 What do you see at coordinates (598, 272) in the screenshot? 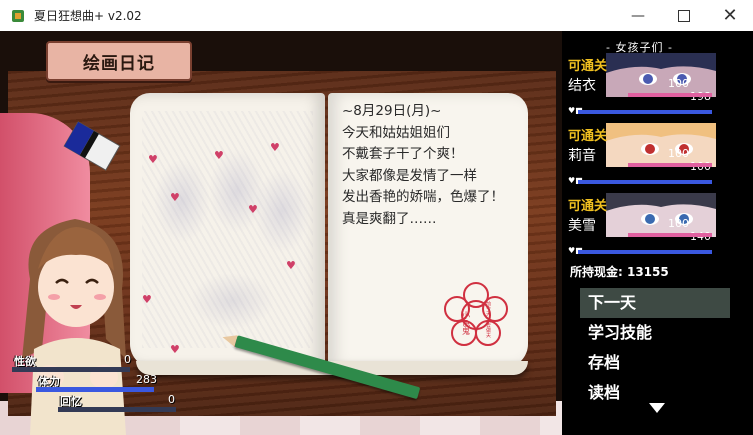
I see `money-label: 所持现金:` at bounding box center [598, 272].